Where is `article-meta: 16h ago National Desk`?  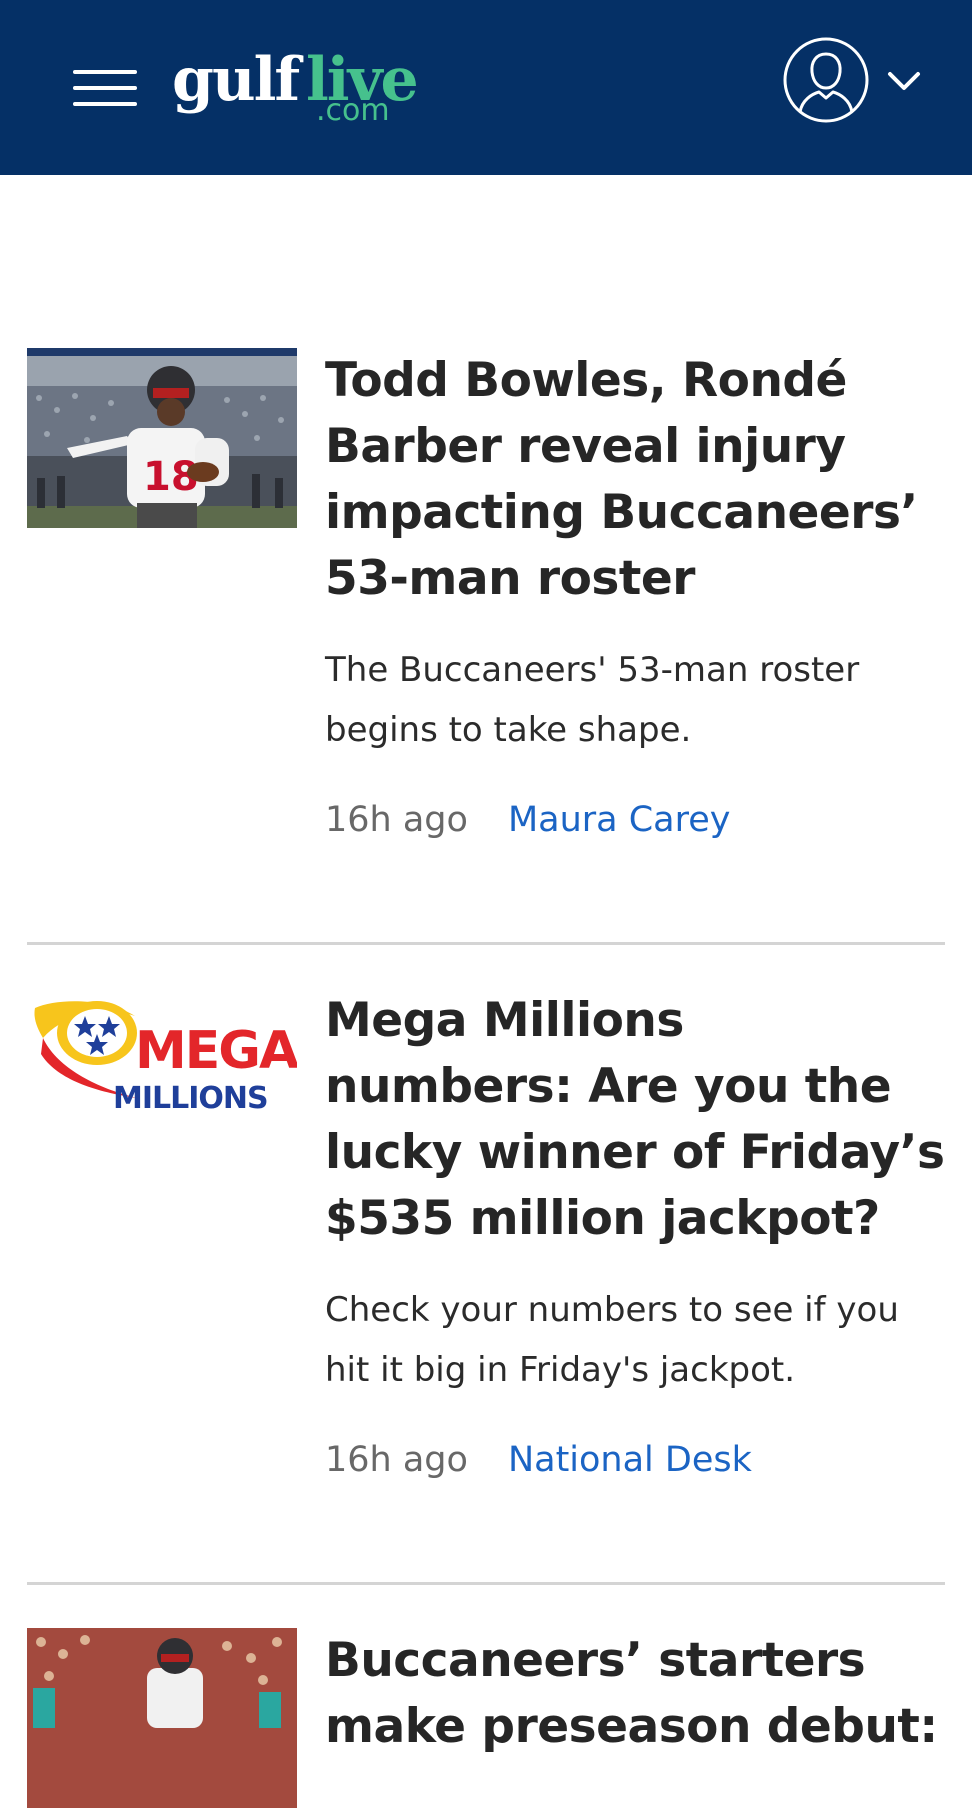
article-meta: 16h ago National Desk is located at coordinates (538, 1460).